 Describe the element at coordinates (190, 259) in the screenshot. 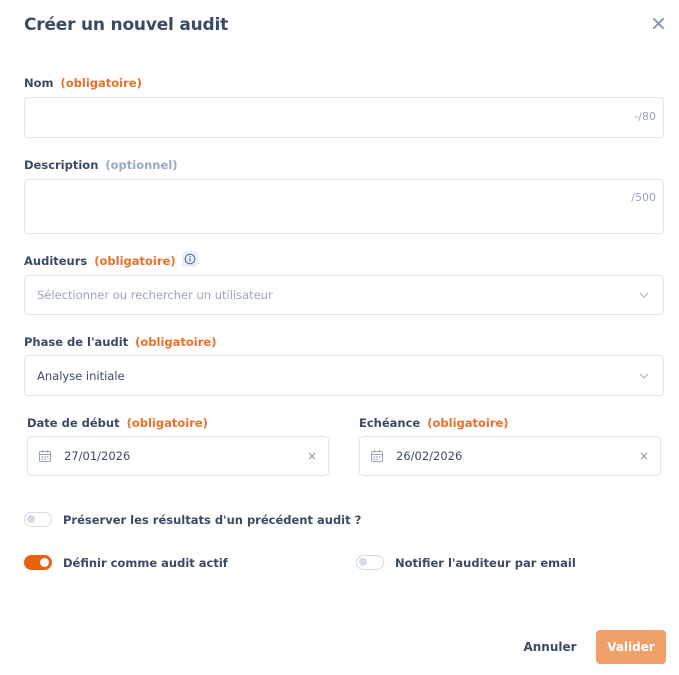

I see `info-icon` at that location.